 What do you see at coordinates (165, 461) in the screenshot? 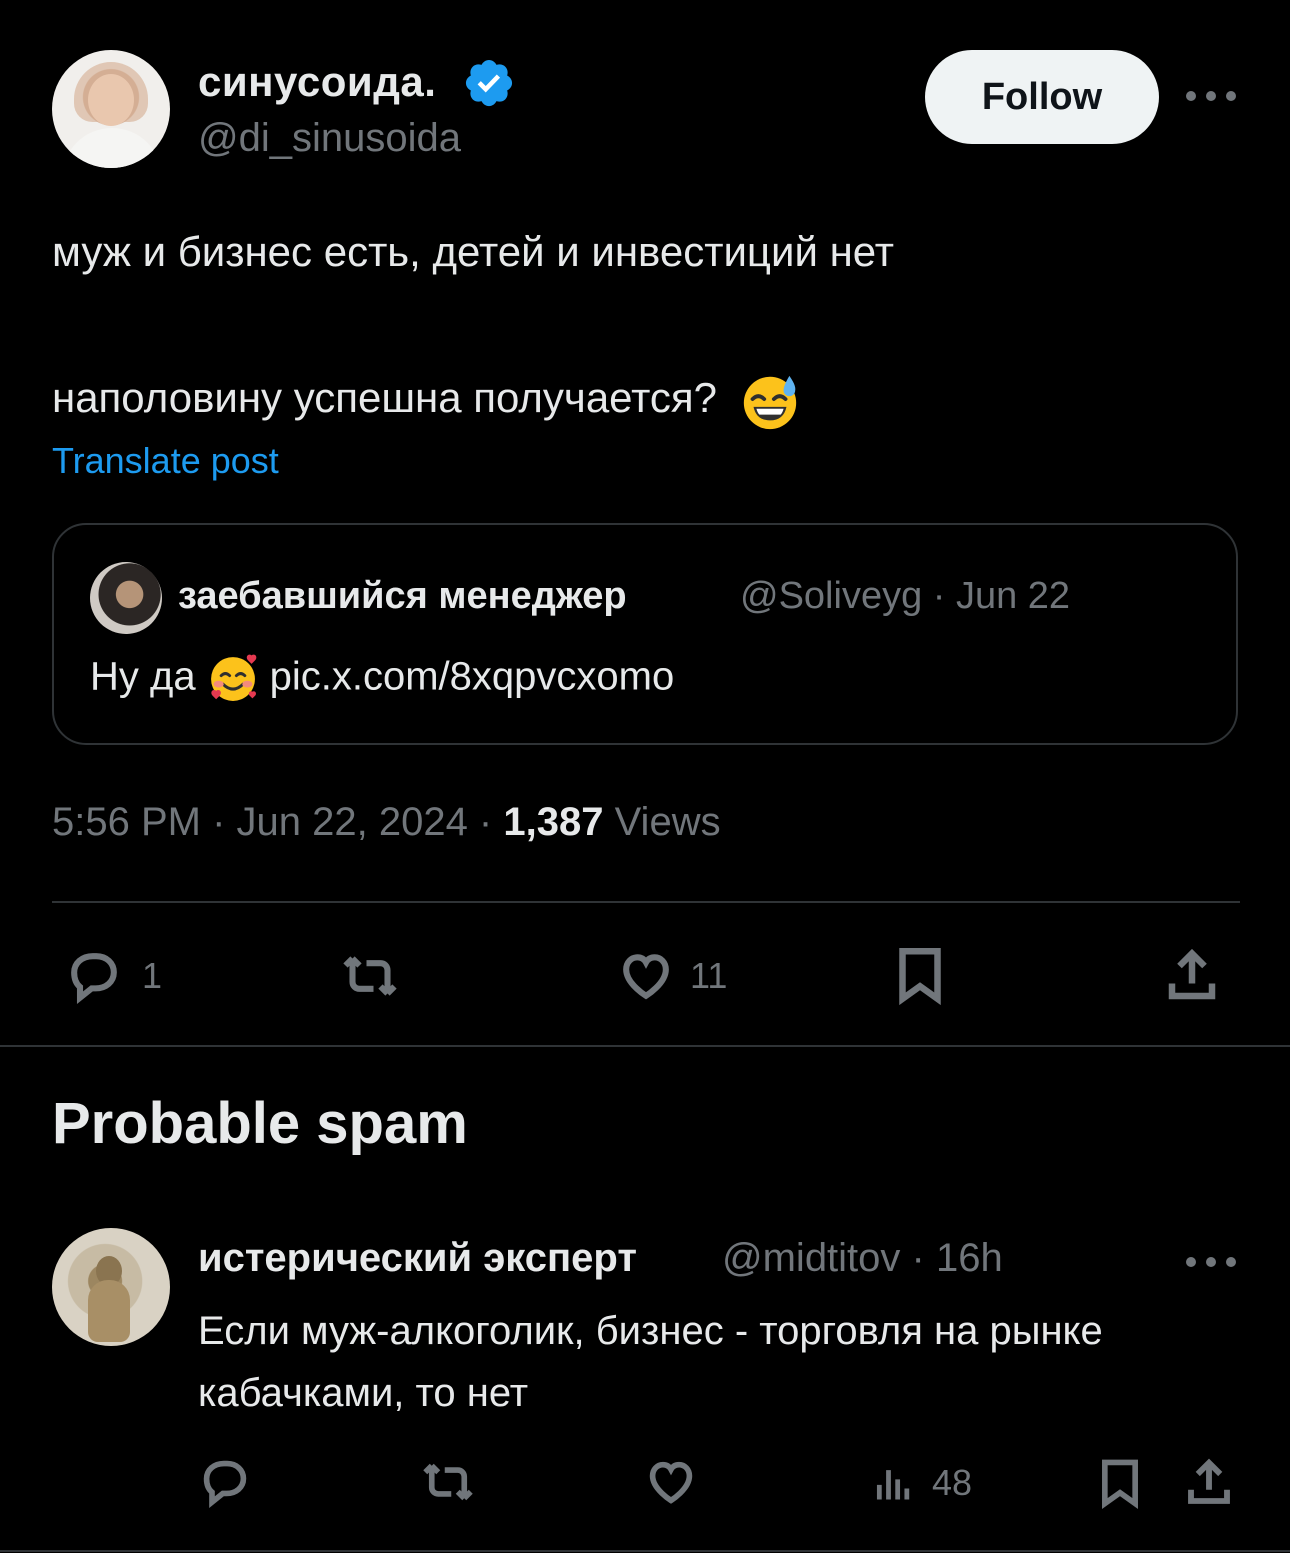
I see `translate-post-link: Translate post` at bounding box center [165, 461].